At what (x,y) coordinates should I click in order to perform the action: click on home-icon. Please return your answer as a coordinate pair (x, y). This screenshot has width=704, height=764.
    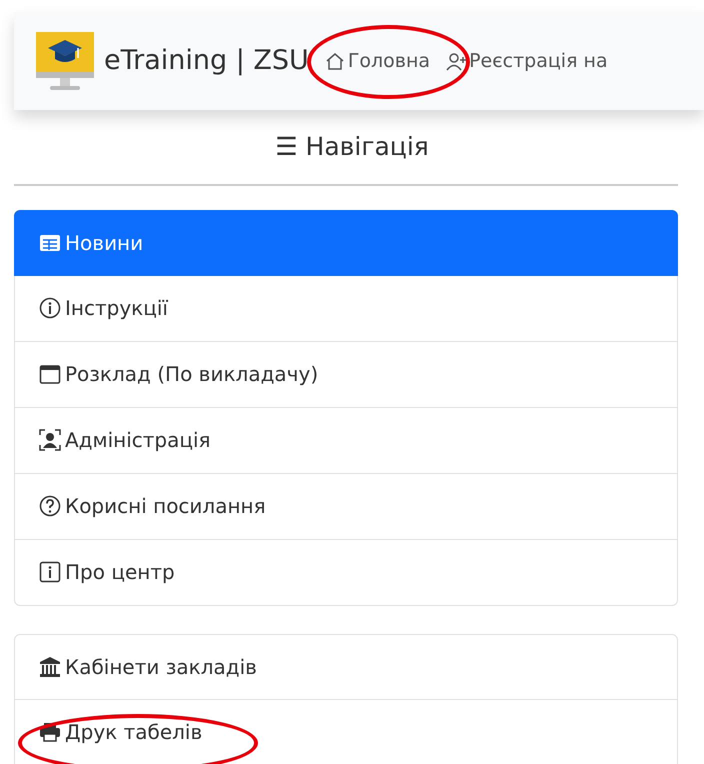
    Looking at the image, I should click on (334, 61).